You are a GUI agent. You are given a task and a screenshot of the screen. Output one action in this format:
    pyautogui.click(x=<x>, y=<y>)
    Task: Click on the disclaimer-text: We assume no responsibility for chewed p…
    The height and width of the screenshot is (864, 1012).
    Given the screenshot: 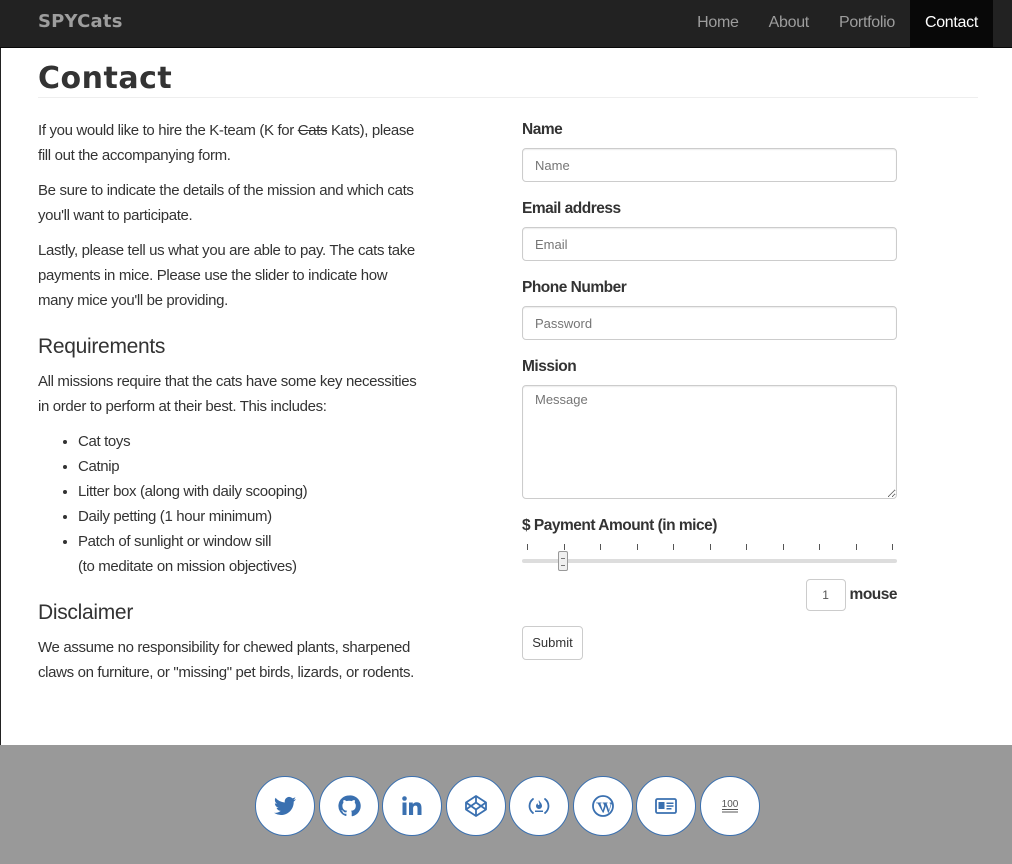 What is the action you would take?
    pyautogui.click(x=226, y=660)
    